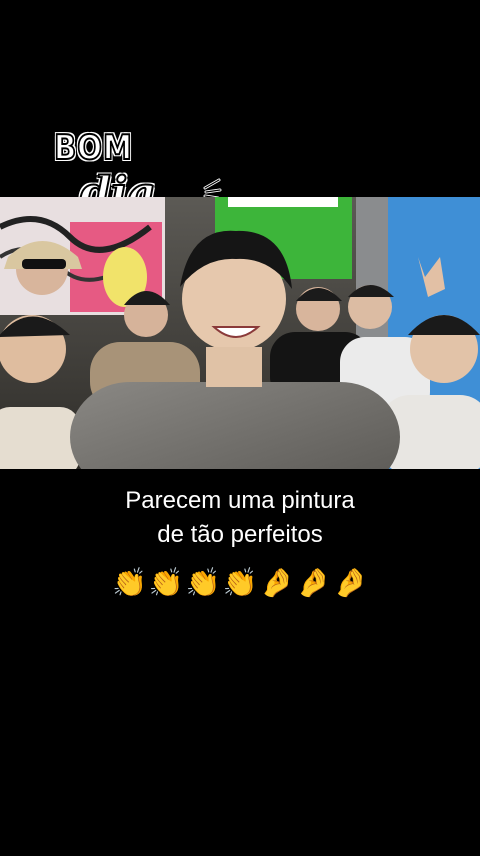  Describe the element at coordinates (240, 534) in the screenshot. I see `caption-line-2: de tão perfeitos` at that location.